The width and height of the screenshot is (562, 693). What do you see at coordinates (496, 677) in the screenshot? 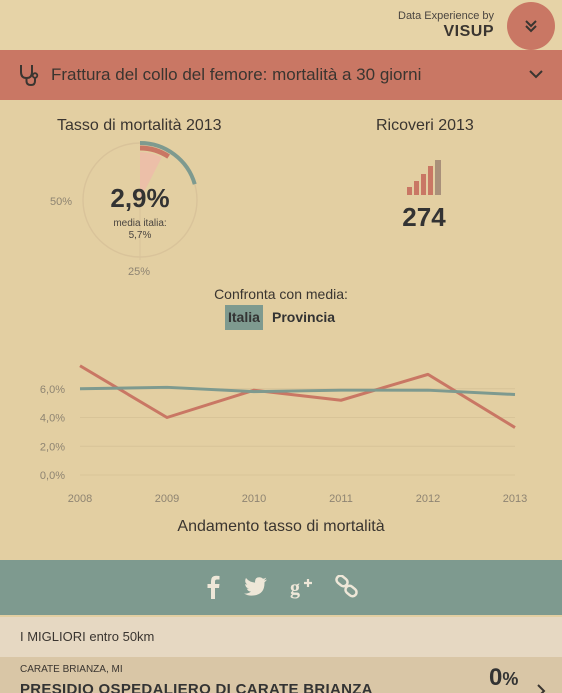
I see `hospital-value-number: 0` at bounding box center [496, 677].